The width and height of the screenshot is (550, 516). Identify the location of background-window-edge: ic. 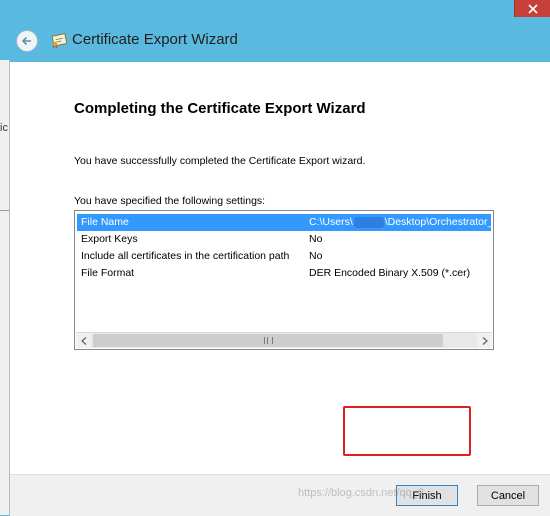
(5, 287).